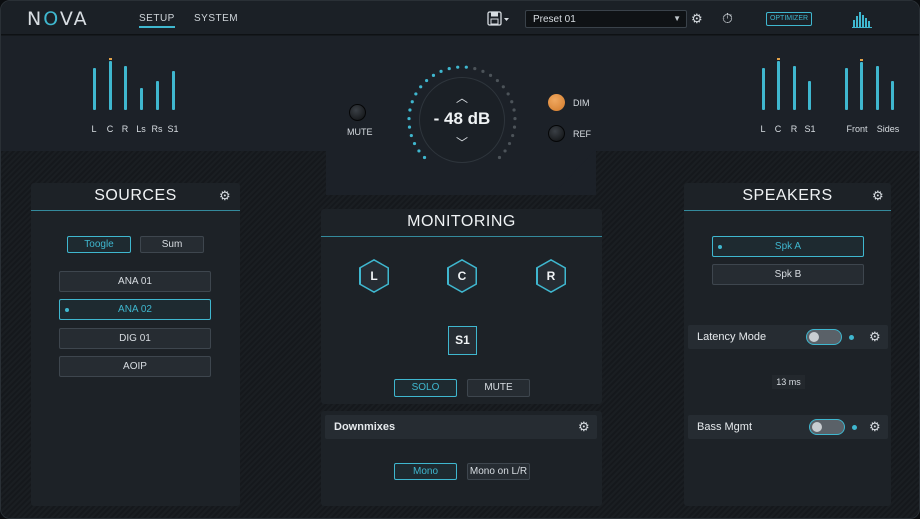 This screenshot has height=519, width=920. What do you see at coordinates (581, 103) in the screenshot?
I see `dim-label: DIM` at bounding box center [581, 103].